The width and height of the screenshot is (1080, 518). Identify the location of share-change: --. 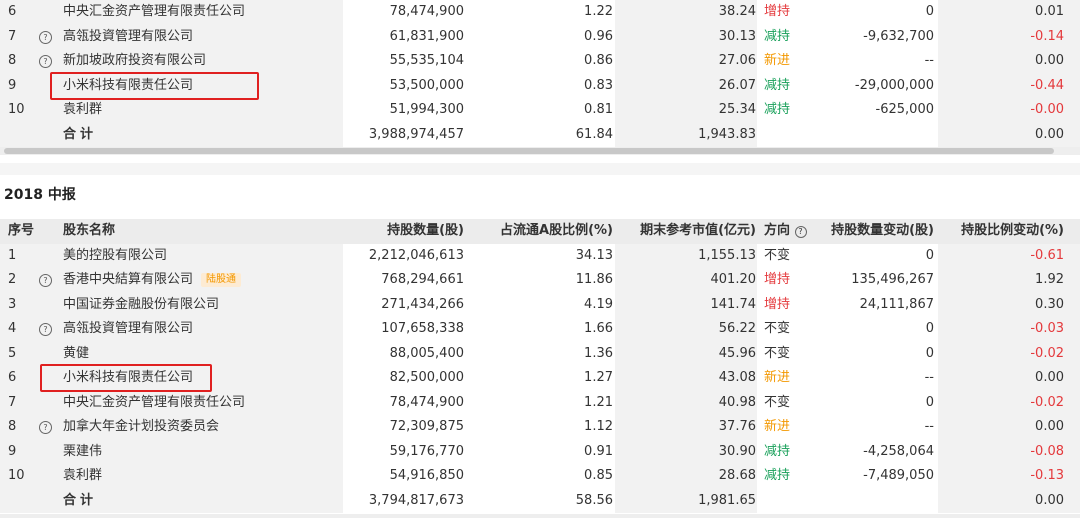
(929, 60).